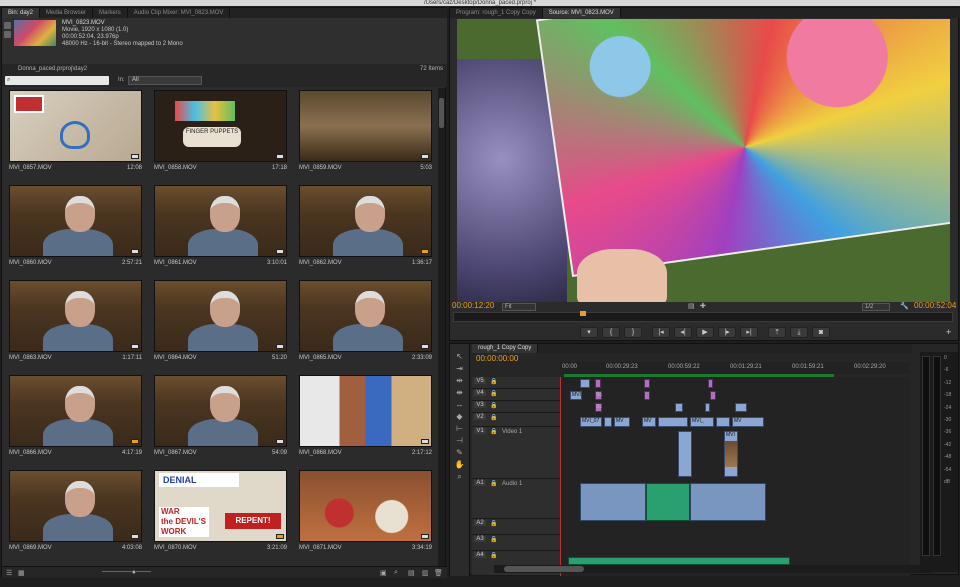 The image size is (960, 587). I want to click on icon-view-icon: ▦, so click(21, 573).